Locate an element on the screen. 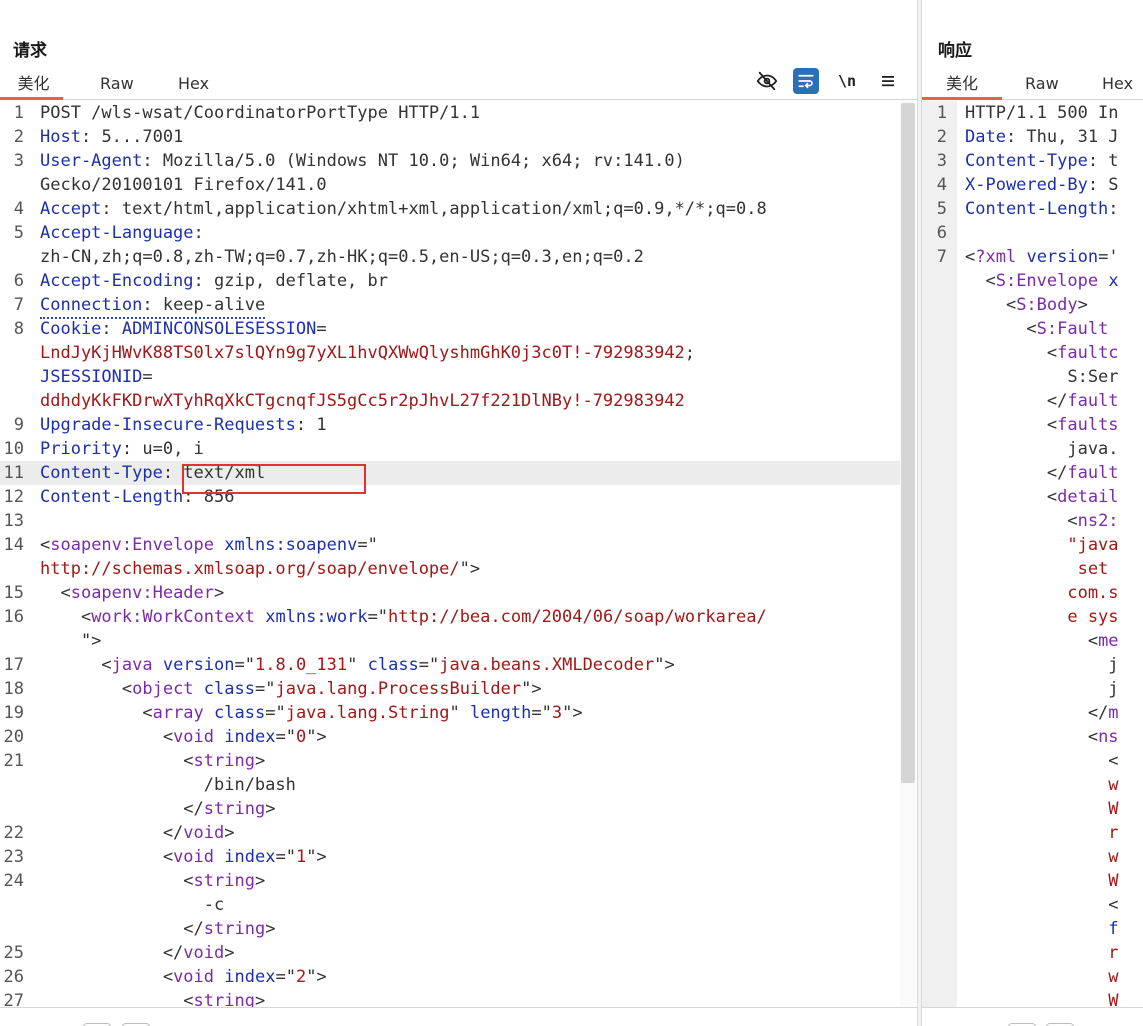 Image resolution: width=1143 pixels, height=1026 pixels. line-number: 18 is located at coordinates (13, 689).